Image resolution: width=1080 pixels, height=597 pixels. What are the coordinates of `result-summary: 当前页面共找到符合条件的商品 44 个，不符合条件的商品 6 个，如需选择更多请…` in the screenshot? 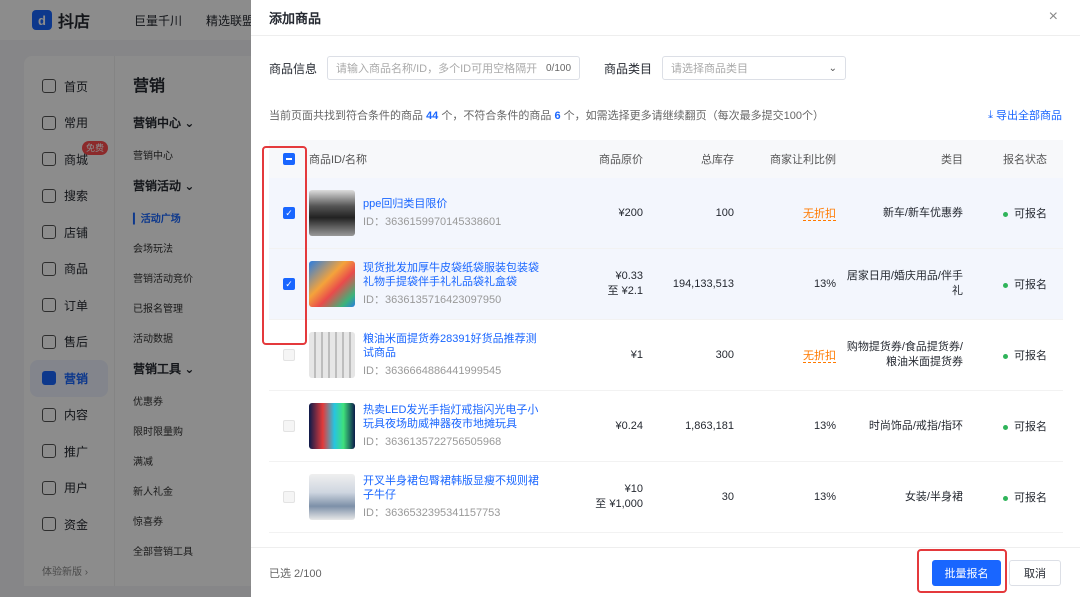 It's located at (546, 116).